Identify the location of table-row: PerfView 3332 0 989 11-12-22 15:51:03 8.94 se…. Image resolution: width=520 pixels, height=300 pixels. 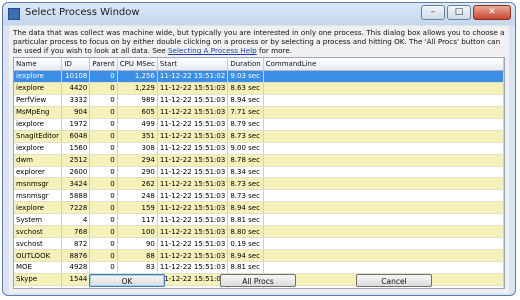
(259, 100).